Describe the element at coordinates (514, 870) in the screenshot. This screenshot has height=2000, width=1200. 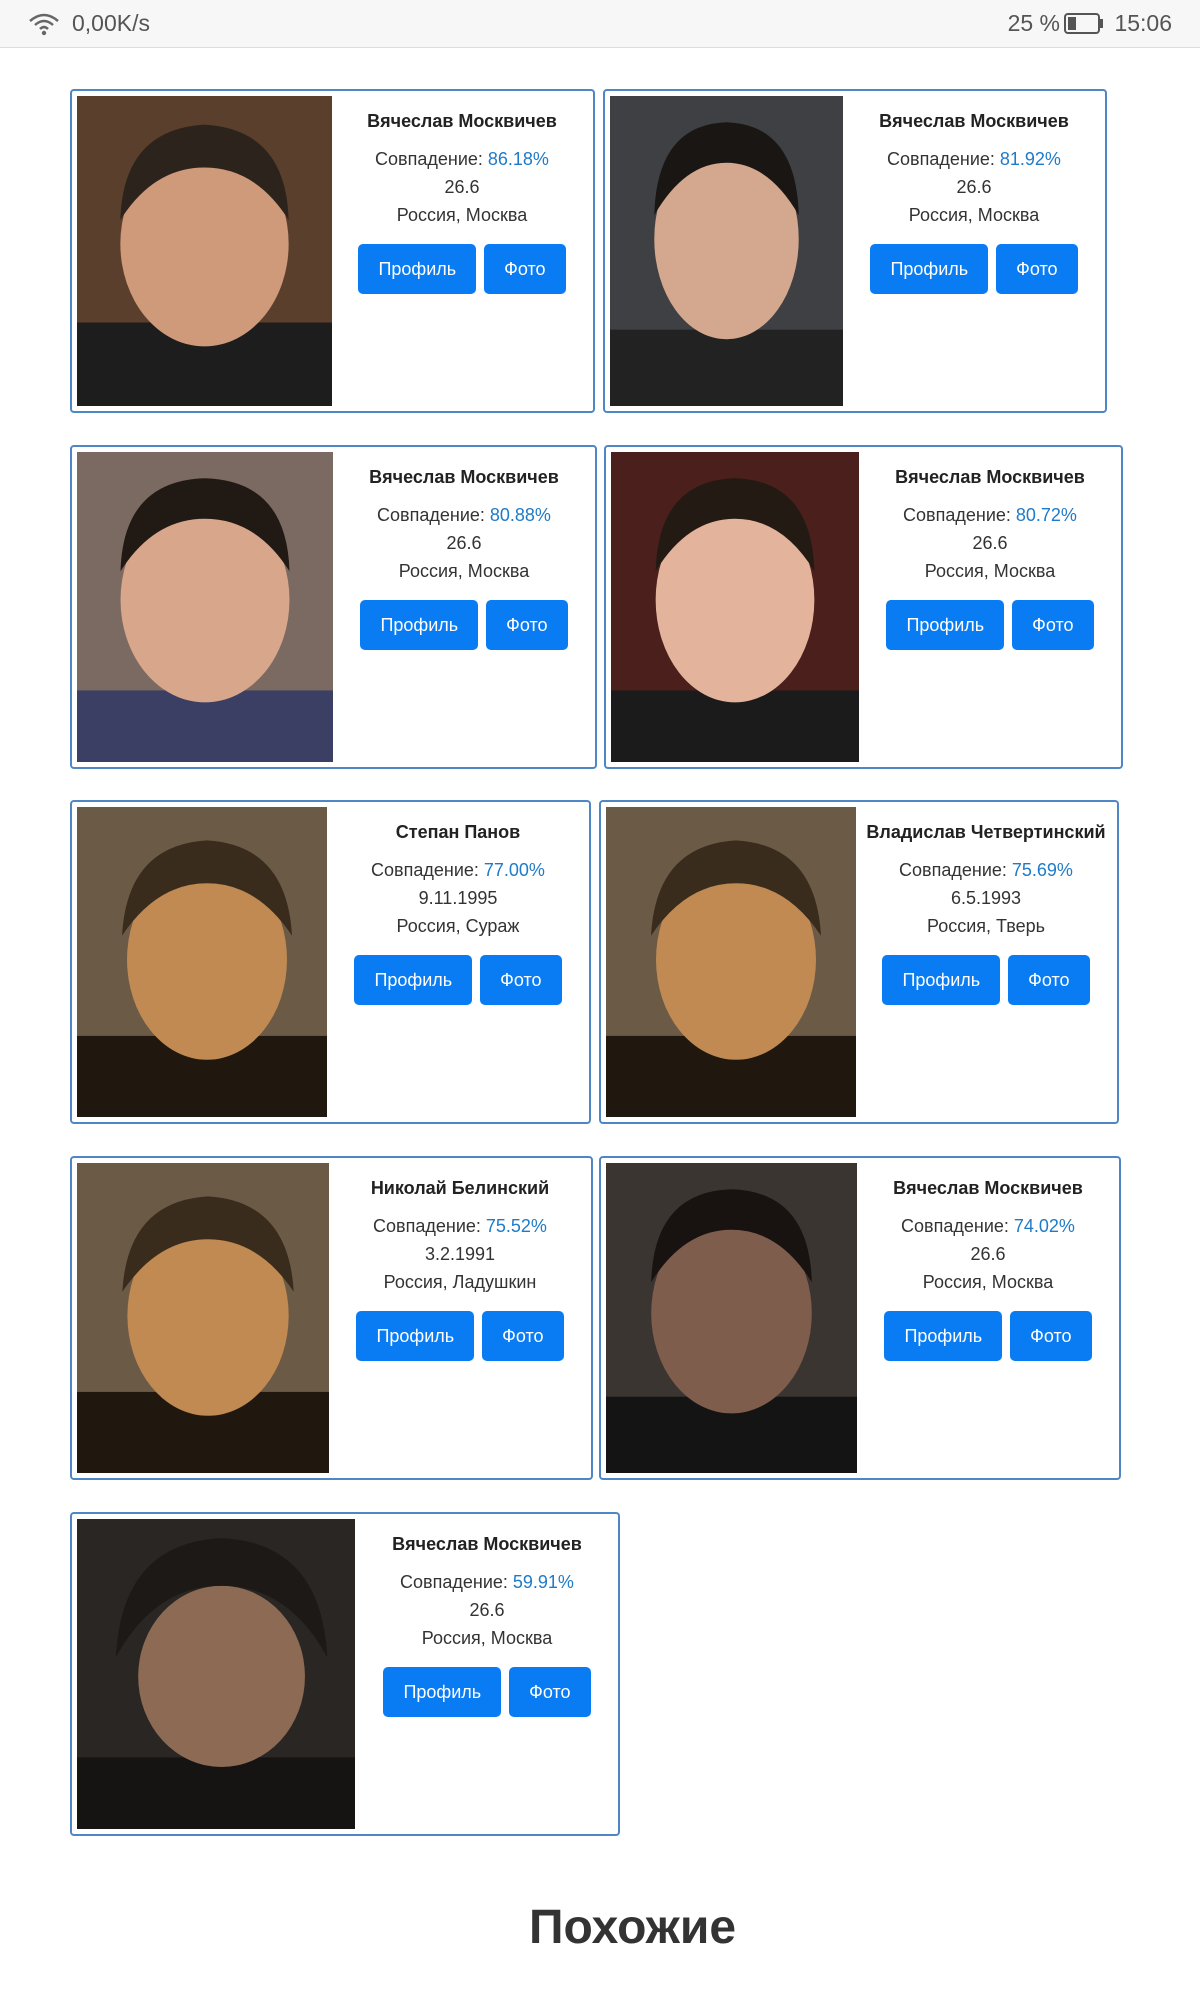
I see `match-percent: 77.00%` at that location.